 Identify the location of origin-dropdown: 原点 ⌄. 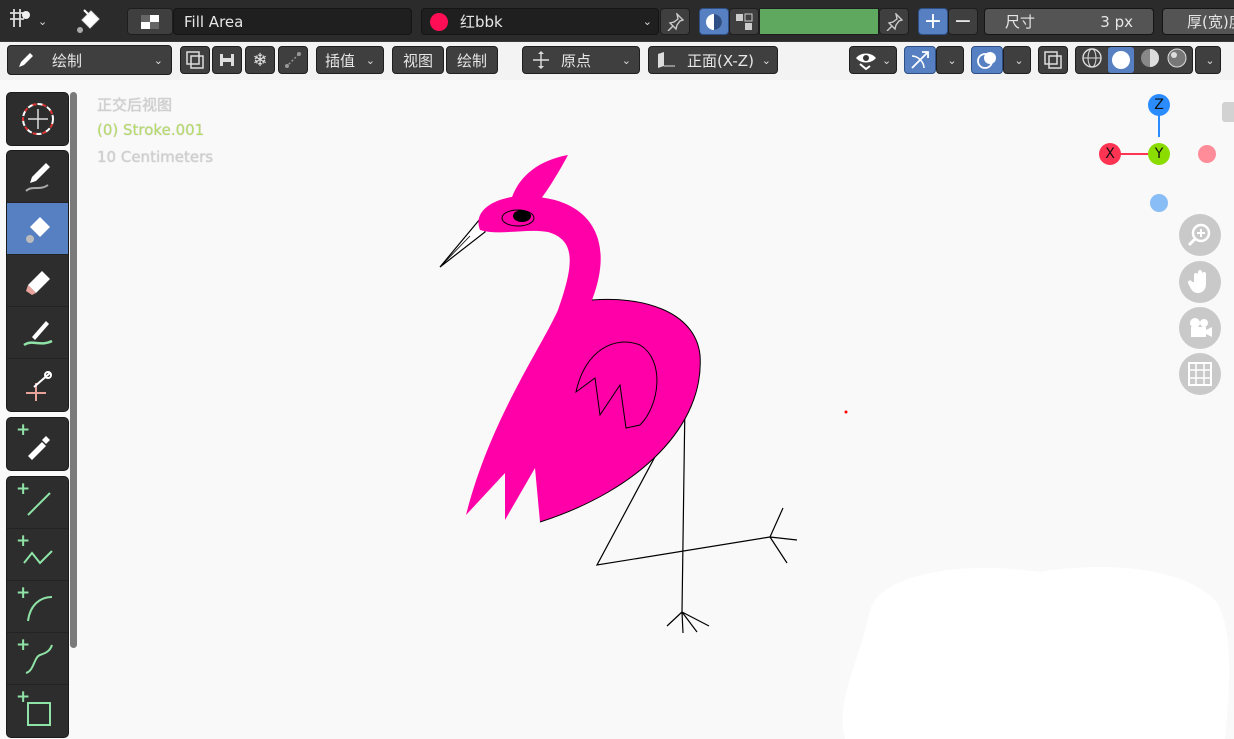
(581, 60).